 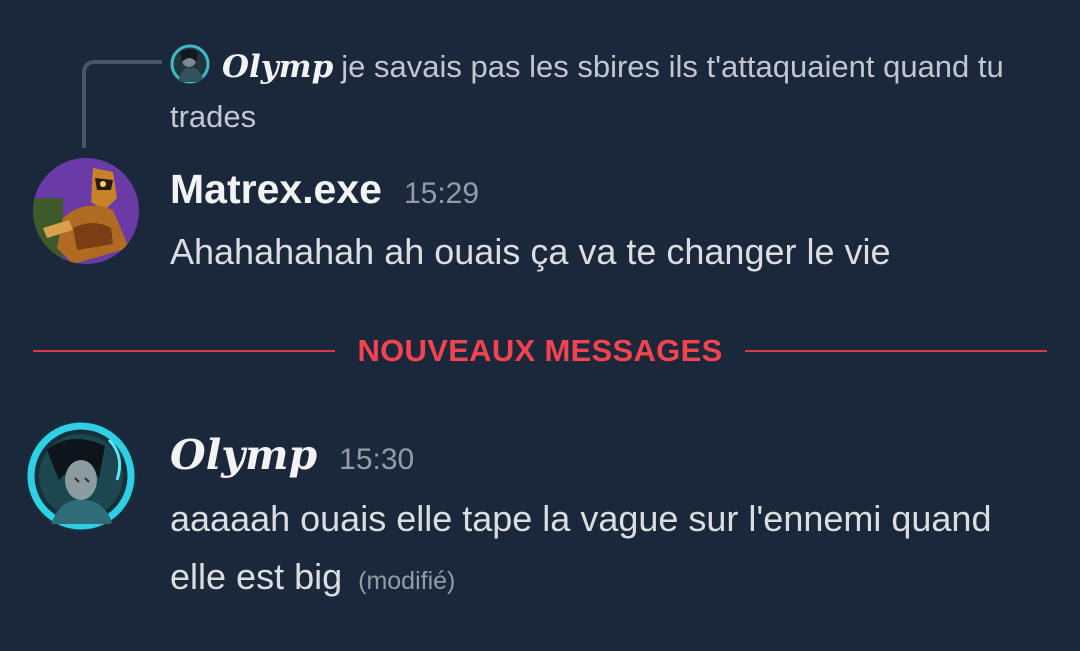 I want to click on new-messages-label: NOUVEAUX MESSAGES, so click(x=540, y=350).